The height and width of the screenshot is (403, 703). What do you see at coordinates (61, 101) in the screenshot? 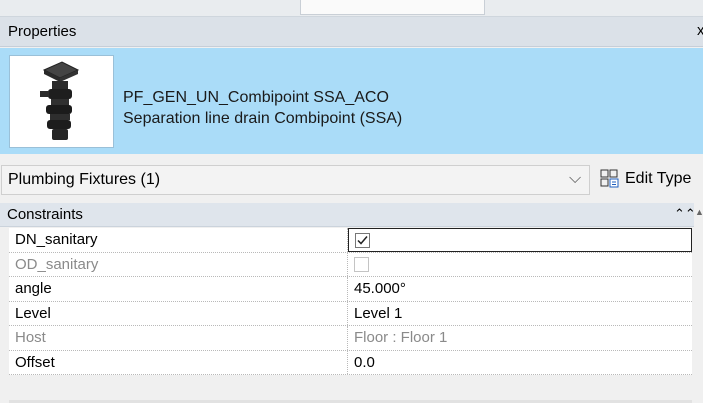
I see `drain-fixture-icon` at bounding box center [61, 101].